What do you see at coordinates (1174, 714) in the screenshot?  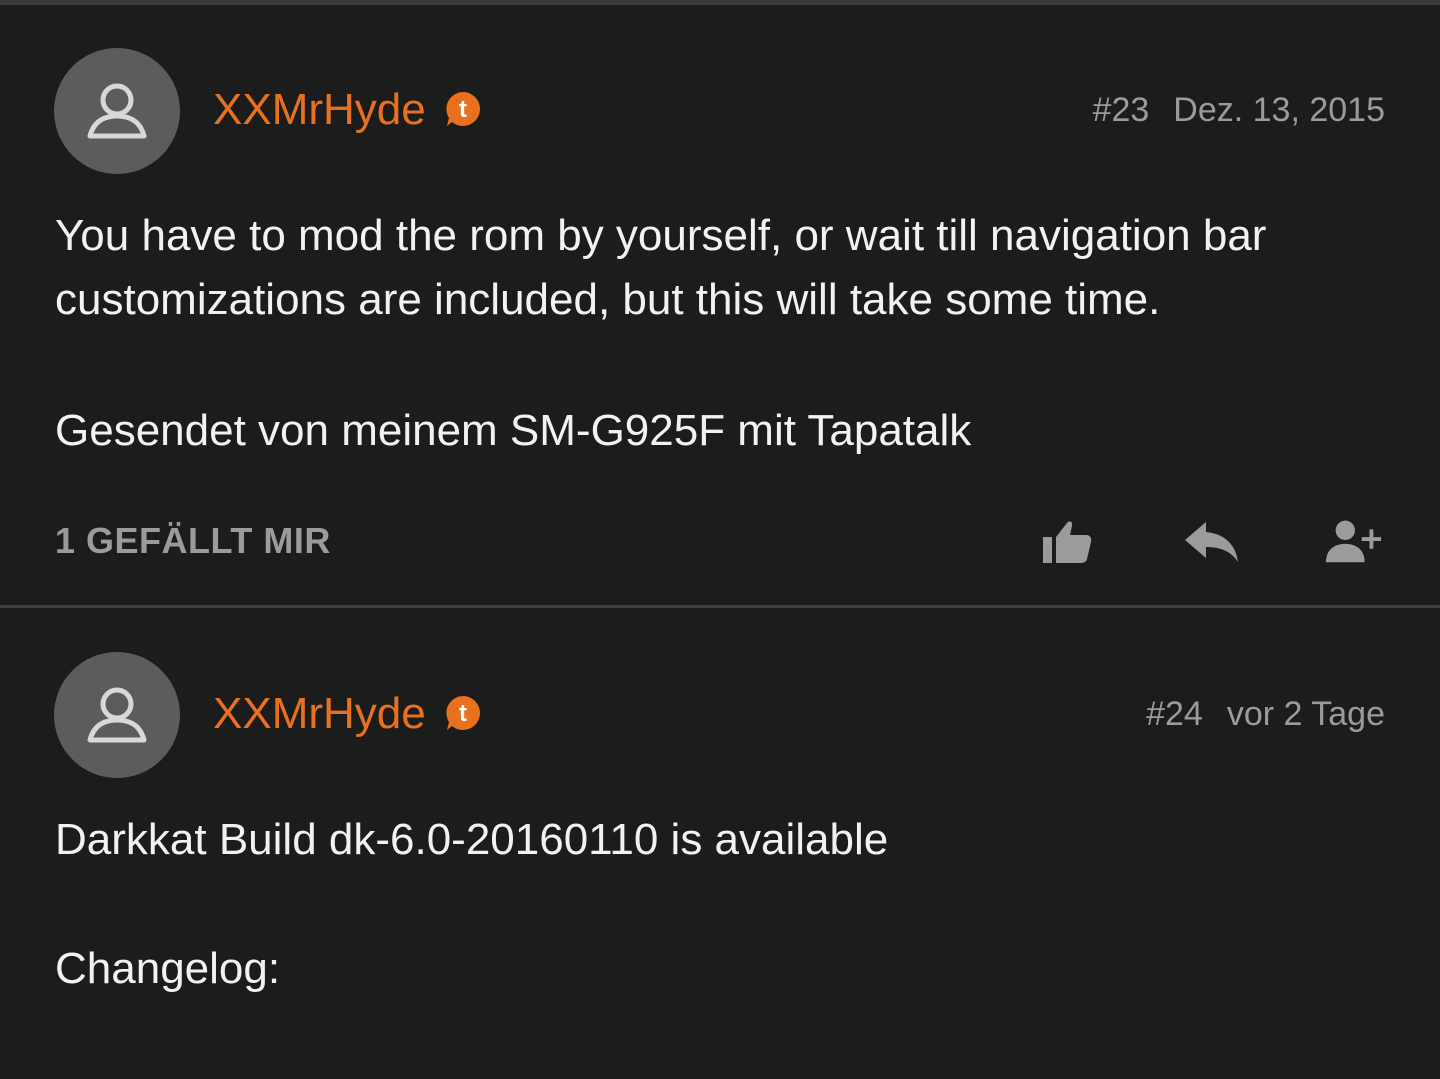 I see `post-number: #24` at bounding box center [1174, 714].